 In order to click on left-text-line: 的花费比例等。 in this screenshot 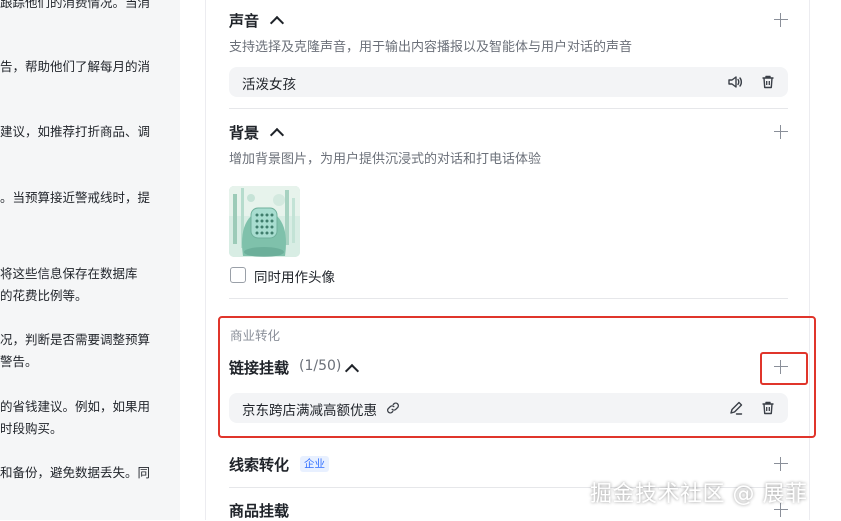, I will do `click(44, 295)`.